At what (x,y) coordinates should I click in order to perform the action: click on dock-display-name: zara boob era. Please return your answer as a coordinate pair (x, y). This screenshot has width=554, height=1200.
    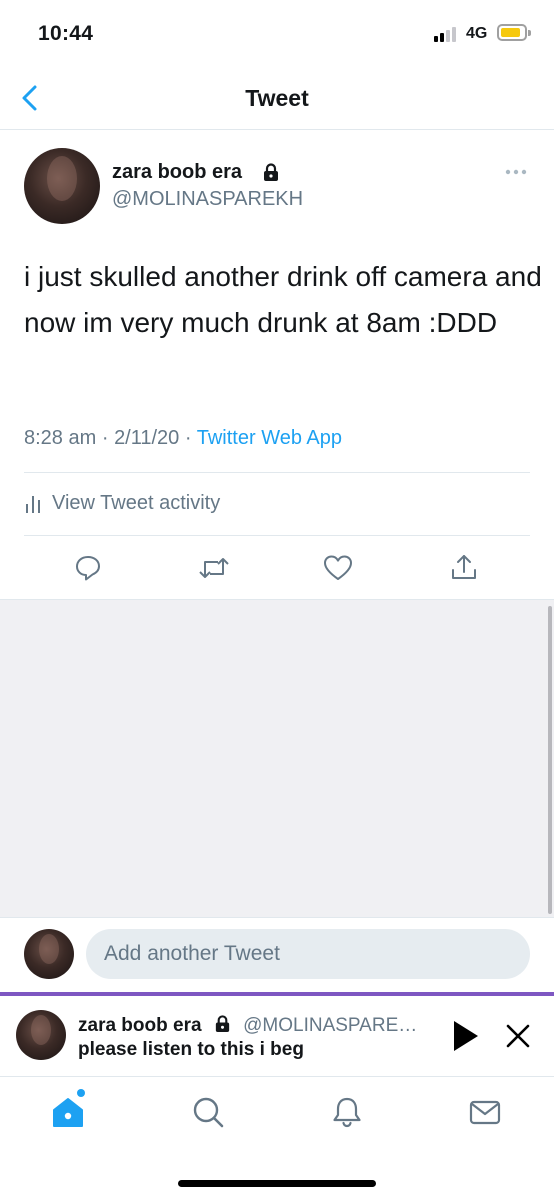
    Looking at the image, I should click on (140, 1025).